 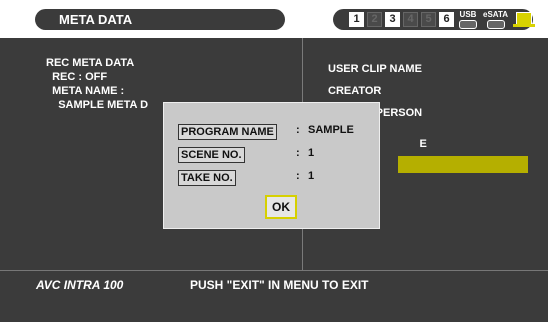 What do you see at coordinates (495, 24) in the screenshot?
I see `esata-disk-icon` at bounding box center [495, 24].